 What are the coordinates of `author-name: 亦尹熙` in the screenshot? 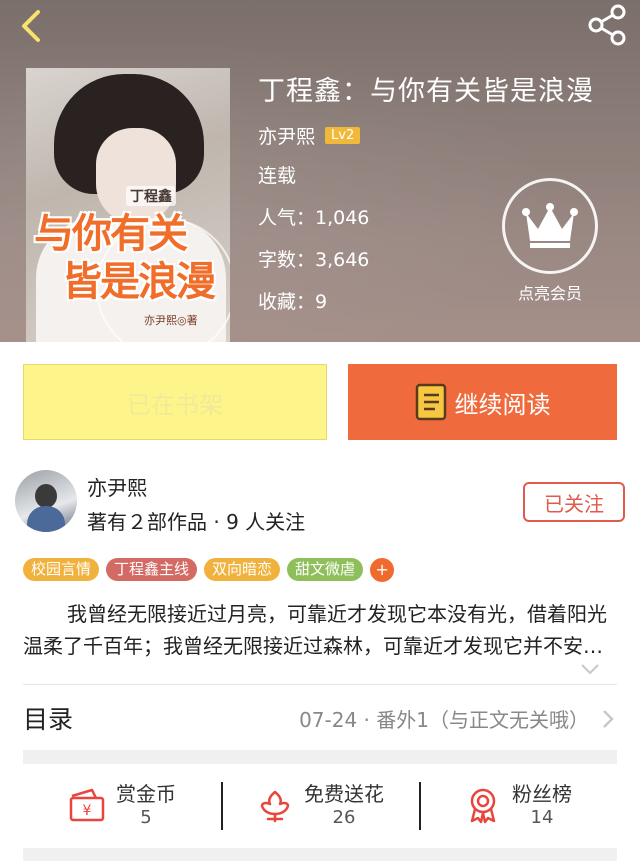 It's located at (117, 486).